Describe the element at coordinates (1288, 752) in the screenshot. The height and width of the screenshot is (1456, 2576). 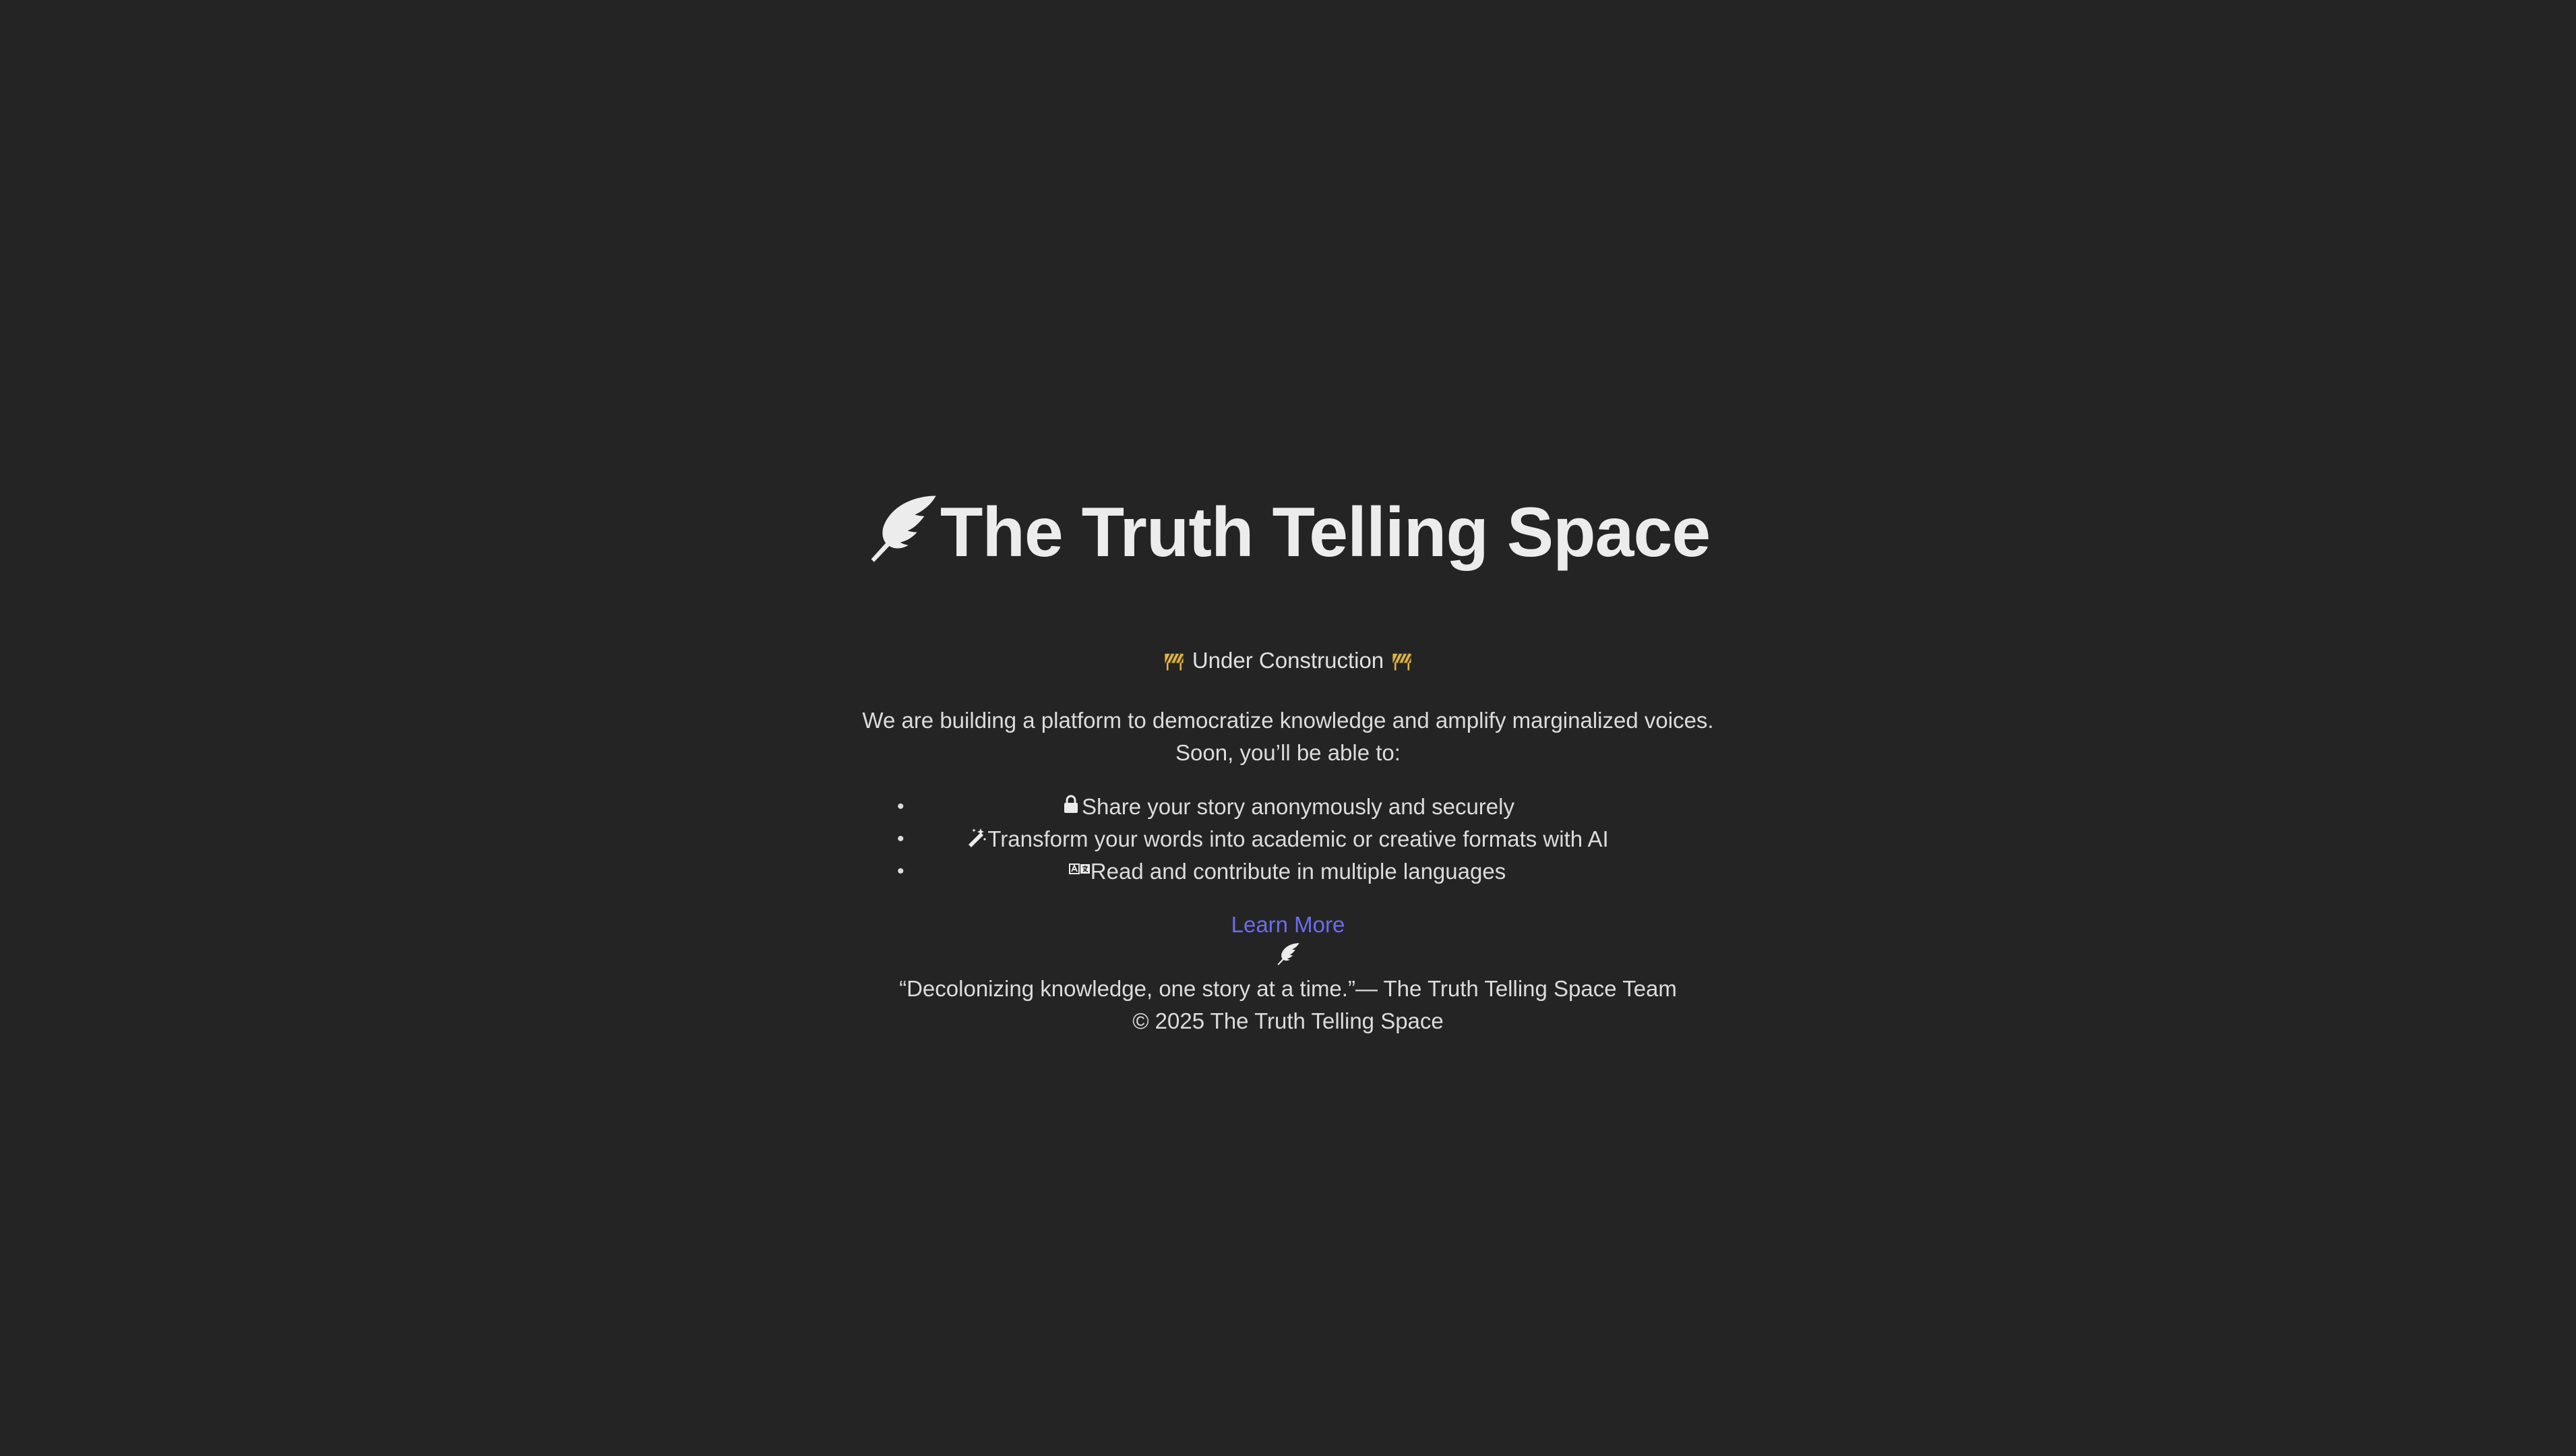
I see `description-line-2: Soon, you’ll be able to:` at that location.